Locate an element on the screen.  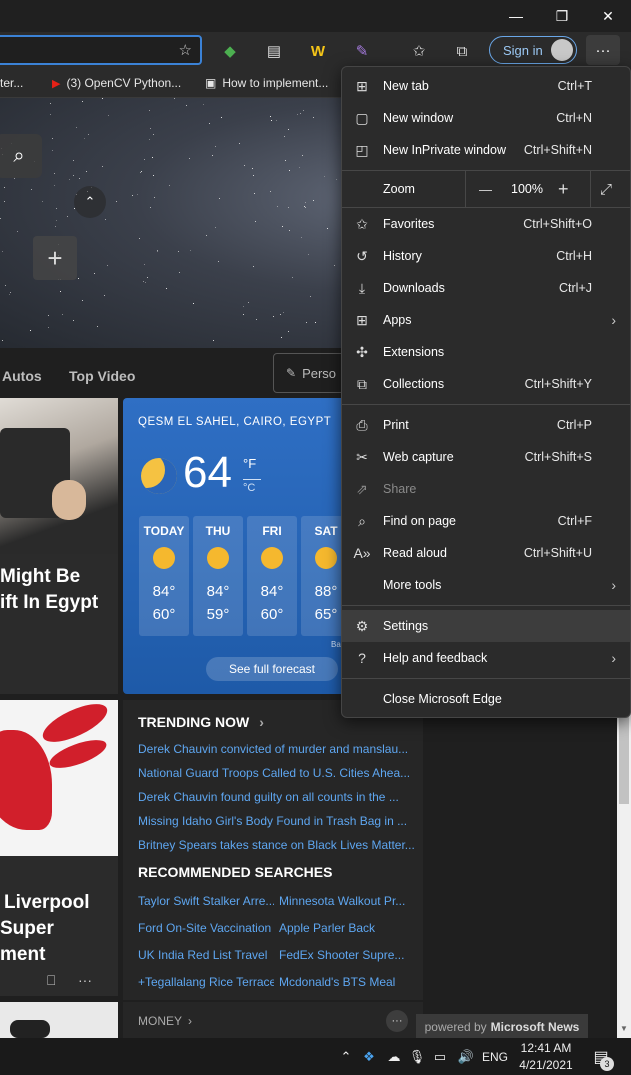
menu-item-more-tools: More tools › is located at coordinates (486, 585).